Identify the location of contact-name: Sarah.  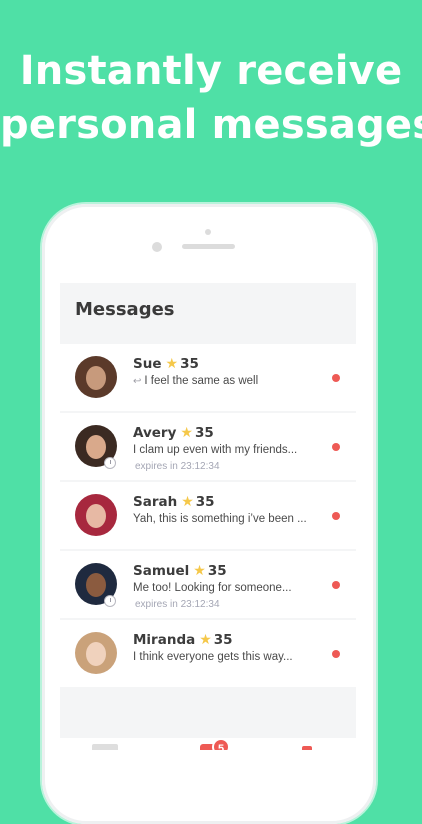
(155, 502).